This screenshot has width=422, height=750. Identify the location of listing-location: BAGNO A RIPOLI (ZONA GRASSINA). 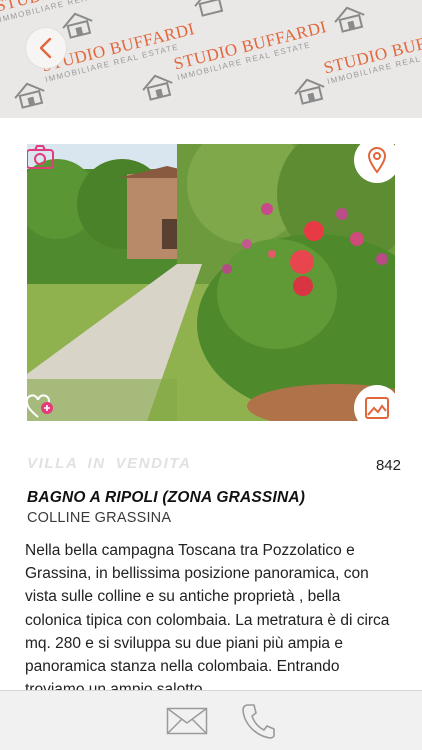
(166, 497).